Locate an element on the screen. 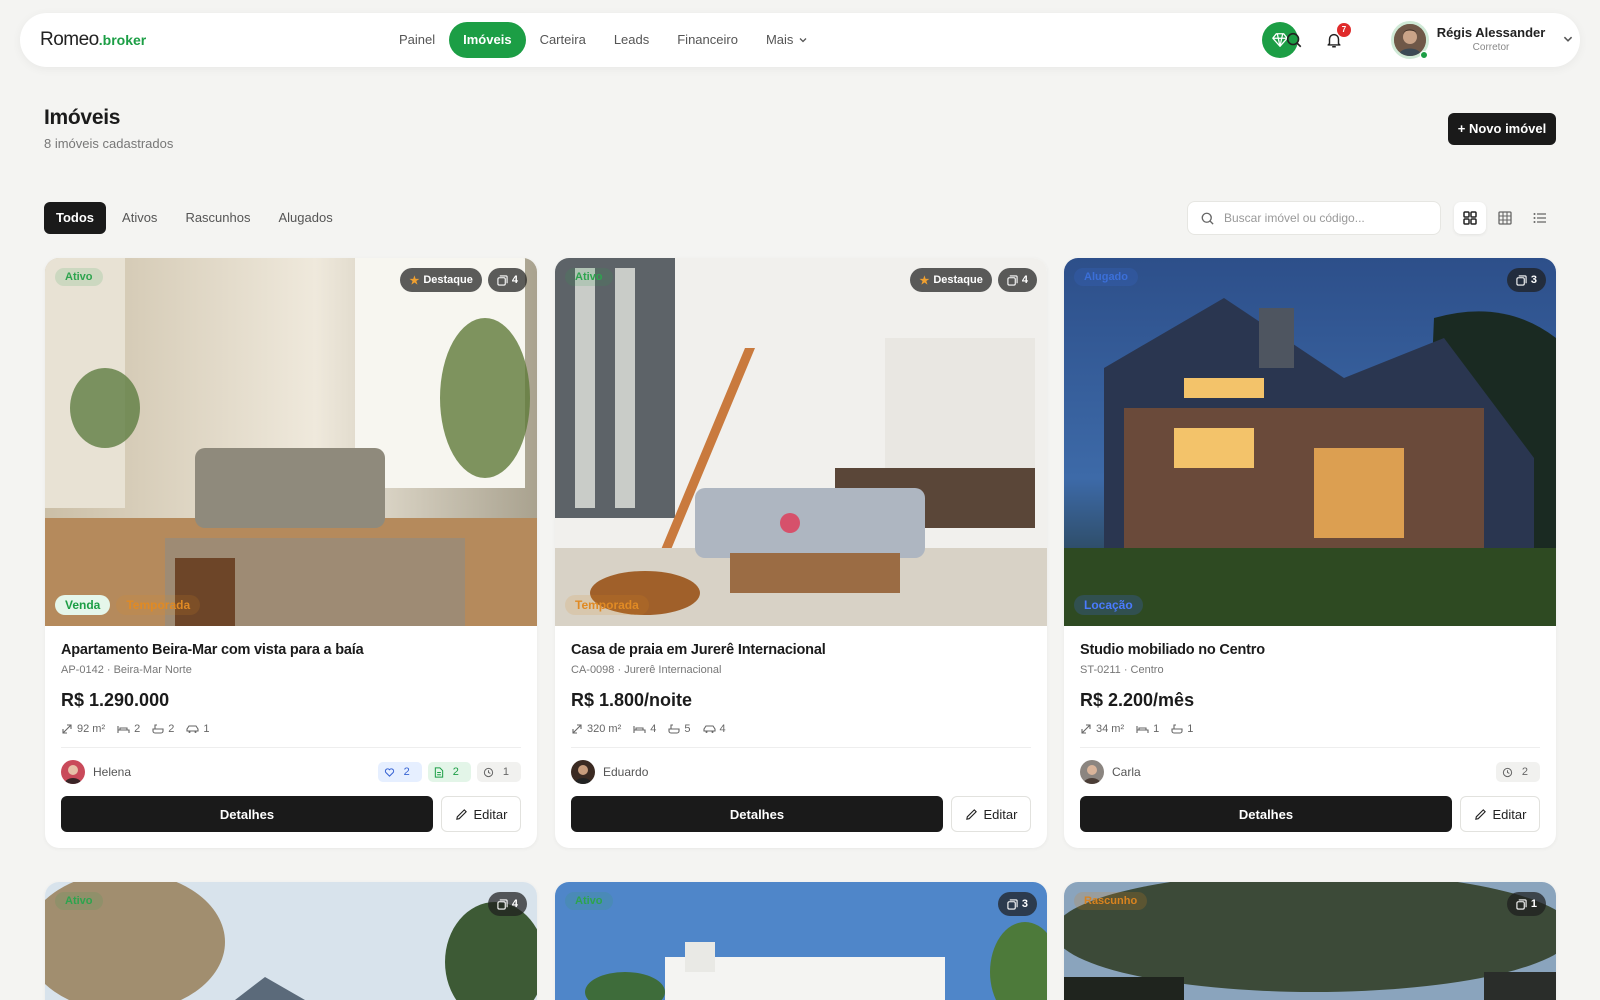 The width and height of the screenshot is (1600, 1000). card-divider is located at coordinates (291, 747).